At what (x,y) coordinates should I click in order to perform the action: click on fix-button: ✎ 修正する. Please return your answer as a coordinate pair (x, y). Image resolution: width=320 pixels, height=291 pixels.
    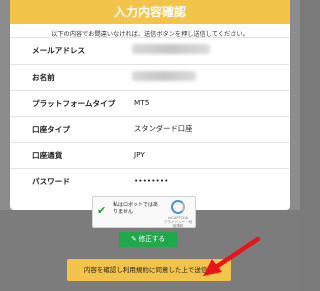
    Looking at the image, I should click on (148, 239).